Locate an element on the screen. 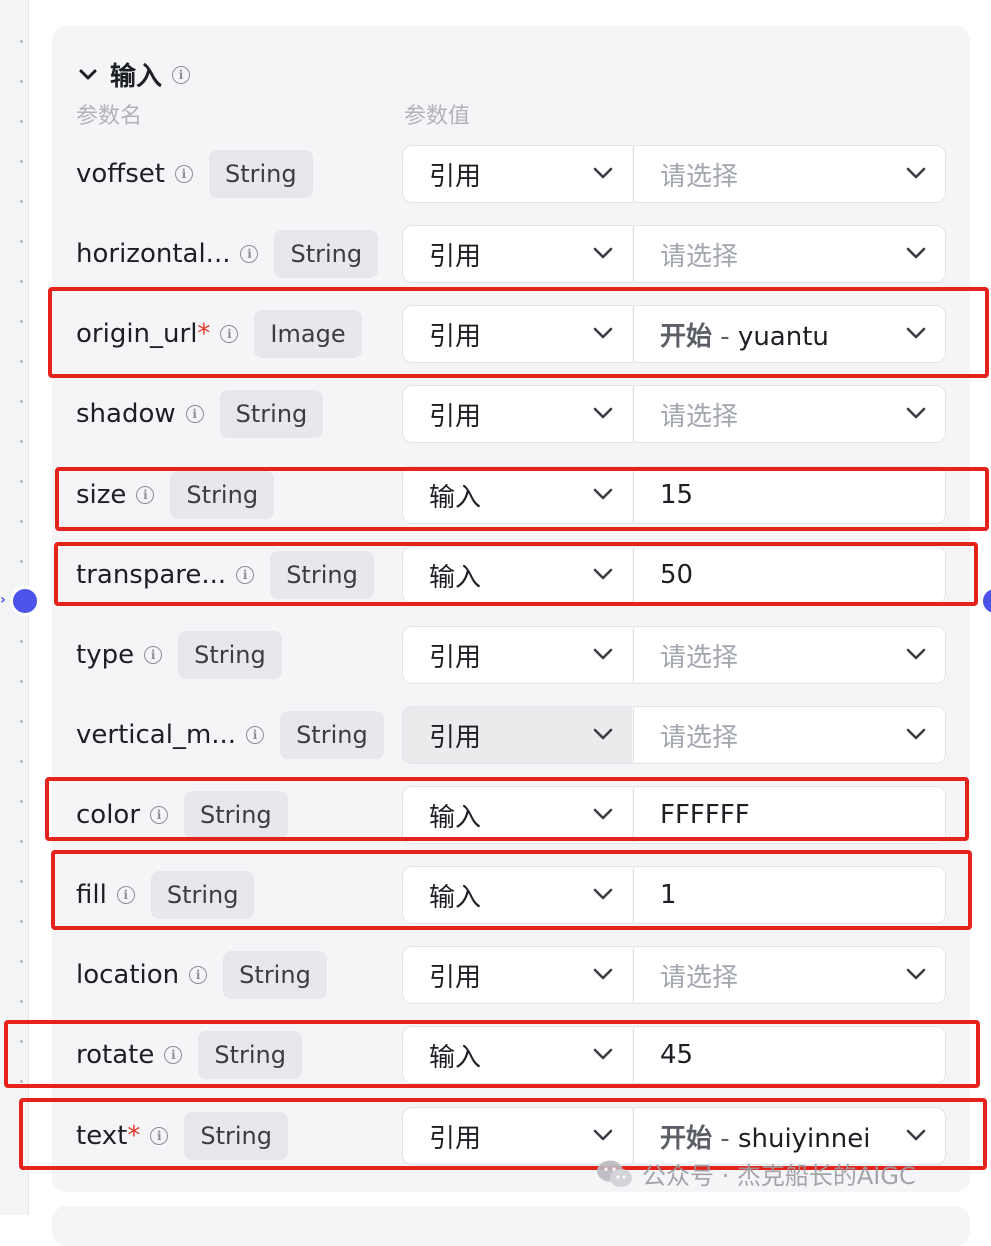 This screenshot has width=991, height=1246. param-row: transpare... i String 输入 50 is located at coordinates (495, 575).